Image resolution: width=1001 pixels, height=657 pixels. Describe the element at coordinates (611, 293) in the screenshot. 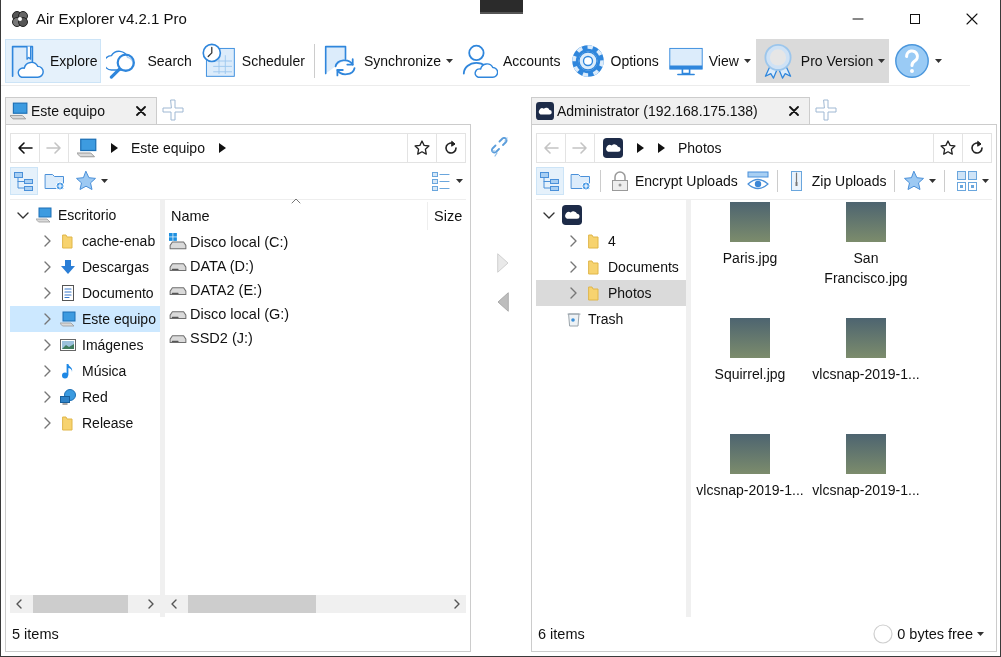

I see `tree-item: Photos` at that location.